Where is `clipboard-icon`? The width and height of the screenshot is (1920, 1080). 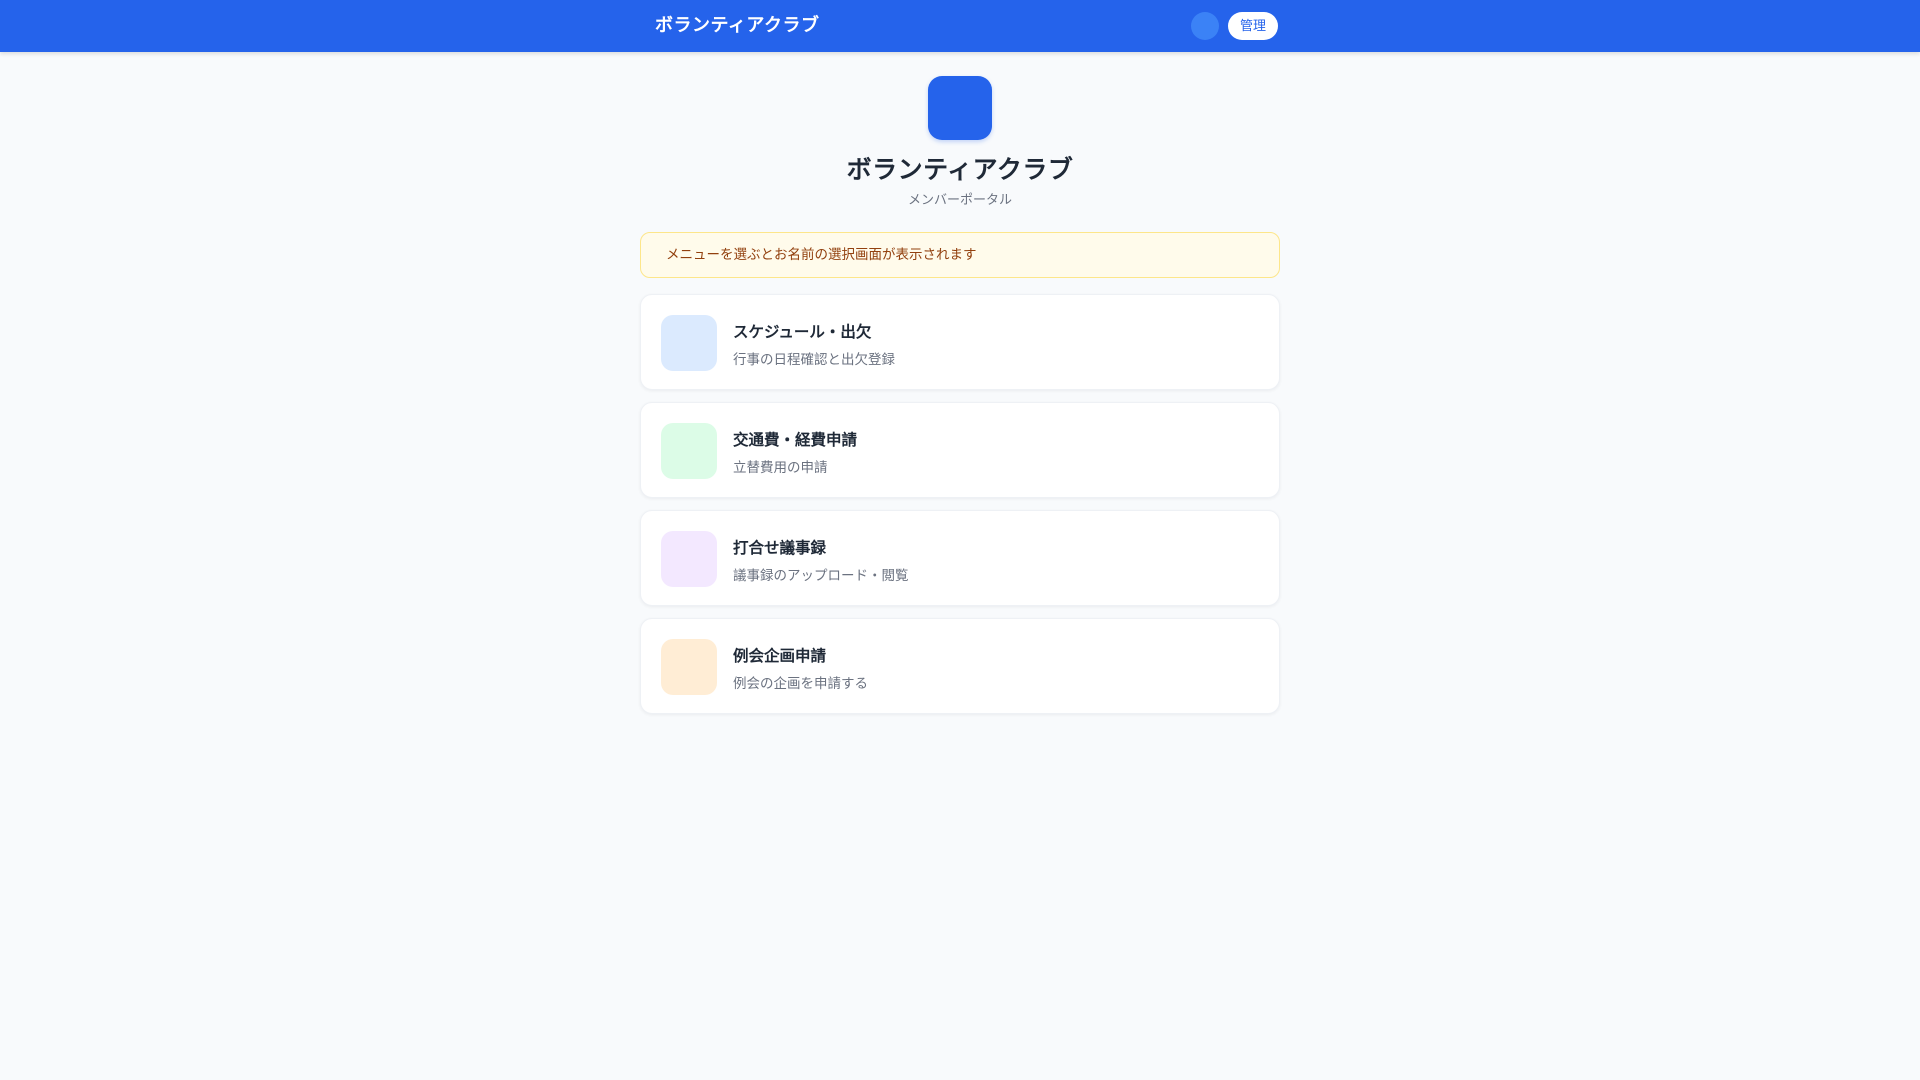 clipboard-icon is located at coordinates (689, 667).